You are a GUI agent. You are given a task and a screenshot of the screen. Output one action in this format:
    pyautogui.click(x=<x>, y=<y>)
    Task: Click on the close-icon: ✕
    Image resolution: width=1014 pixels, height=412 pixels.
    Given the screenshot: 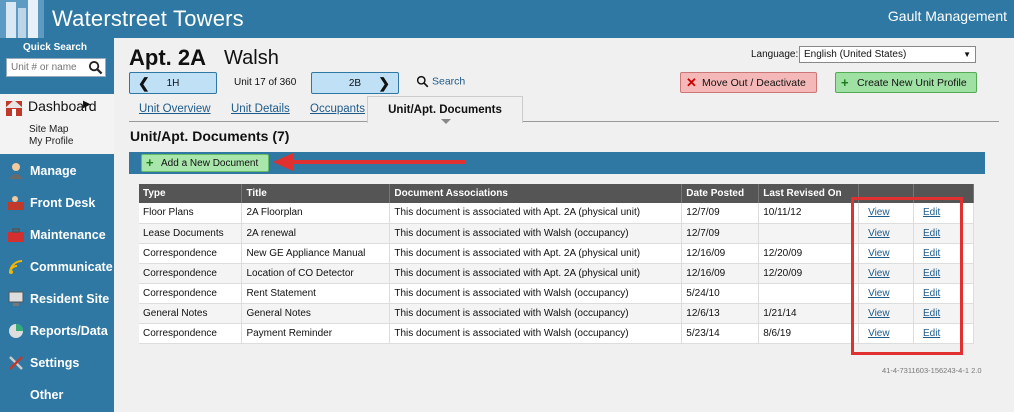 What is the action you would take?
    pyautogui.click(x=691, y=82)
    